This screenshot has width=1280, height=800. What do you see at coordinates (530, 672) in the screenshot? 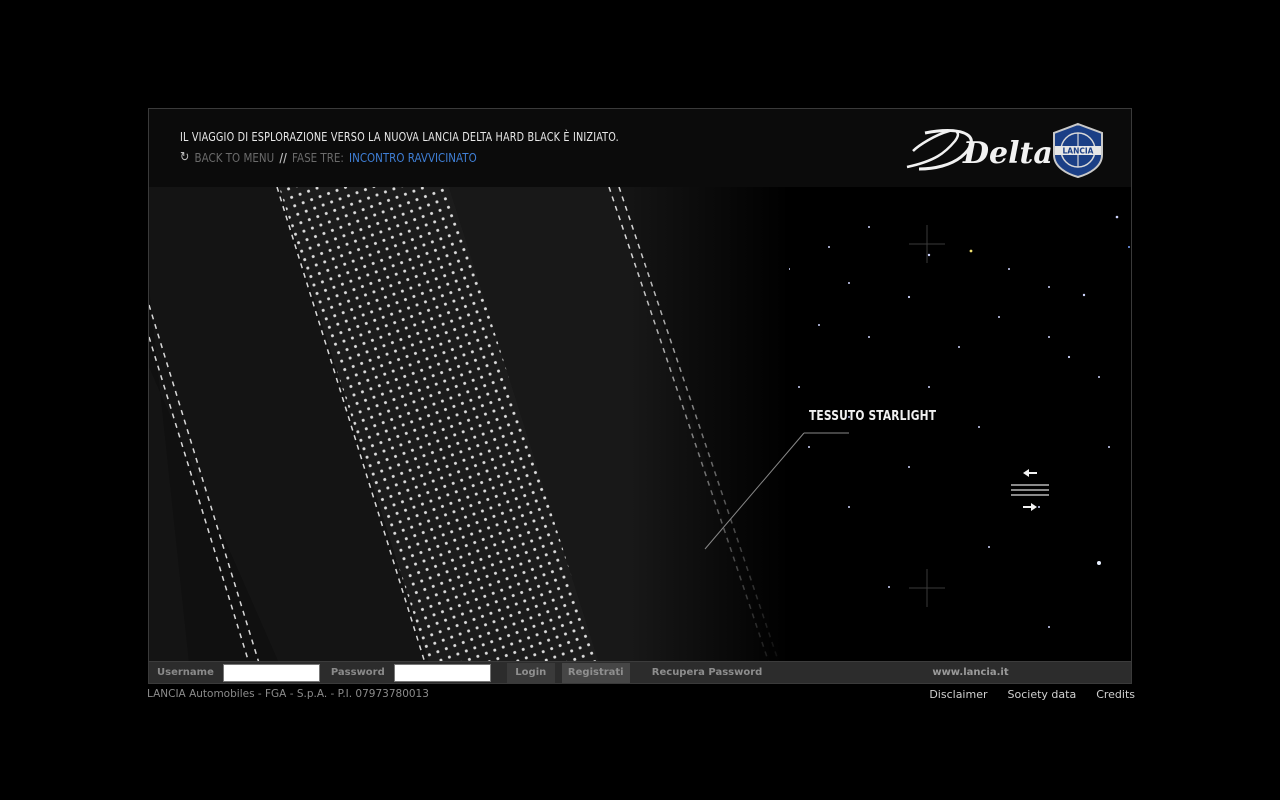
I see `login-button: Login` at bounding box center [530, 672].